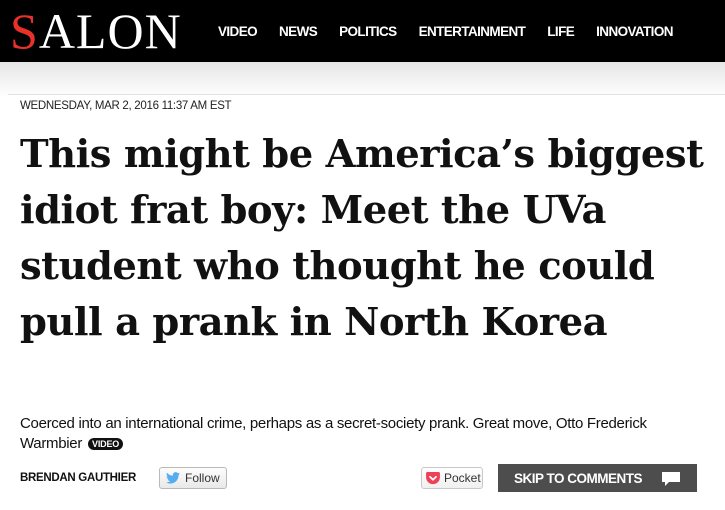 Image resolution: width=725 pixels, height=510 pixels. Describe the element at coordinates (202, 478) in the screenshot. I see `follow-label: Follow` at that location.